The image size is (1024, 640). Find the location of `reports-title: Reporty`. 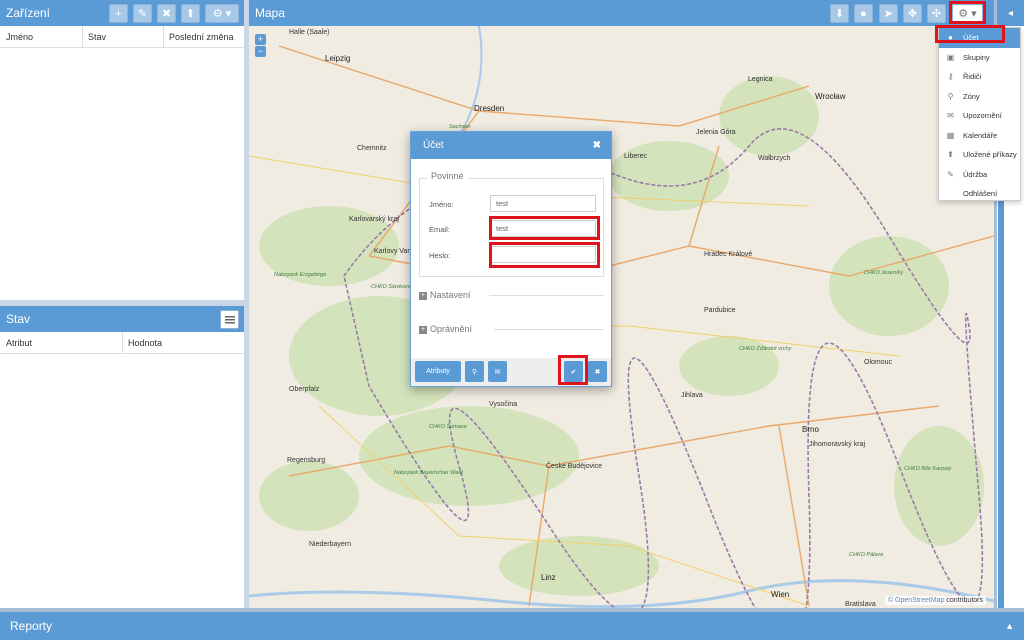

reports-title: Reporty is located at coordinates (31, 626).